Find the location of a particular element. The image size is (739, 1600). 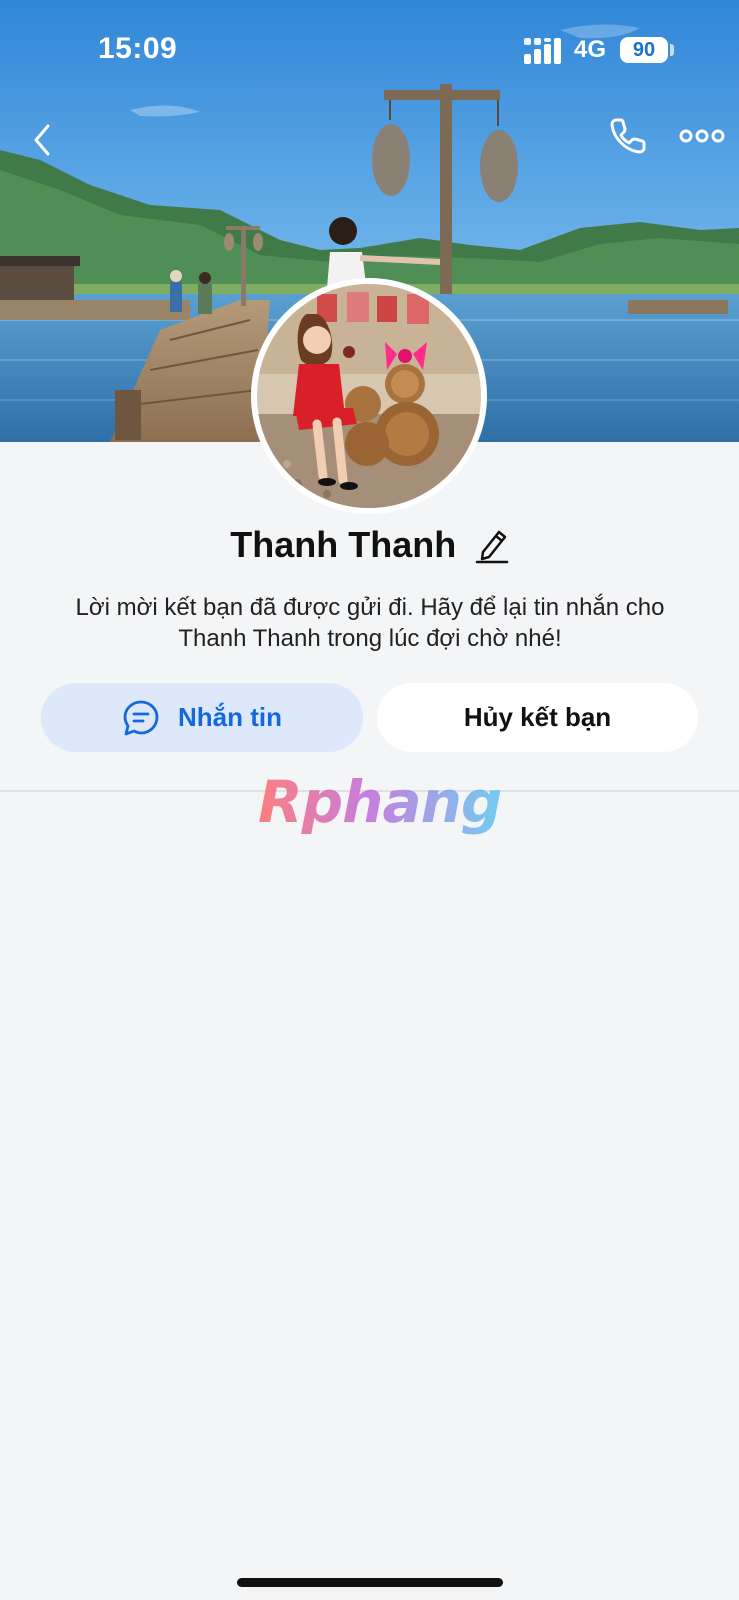

status-bar: 15:09 4G 90 is located at coordinates (369, 50).